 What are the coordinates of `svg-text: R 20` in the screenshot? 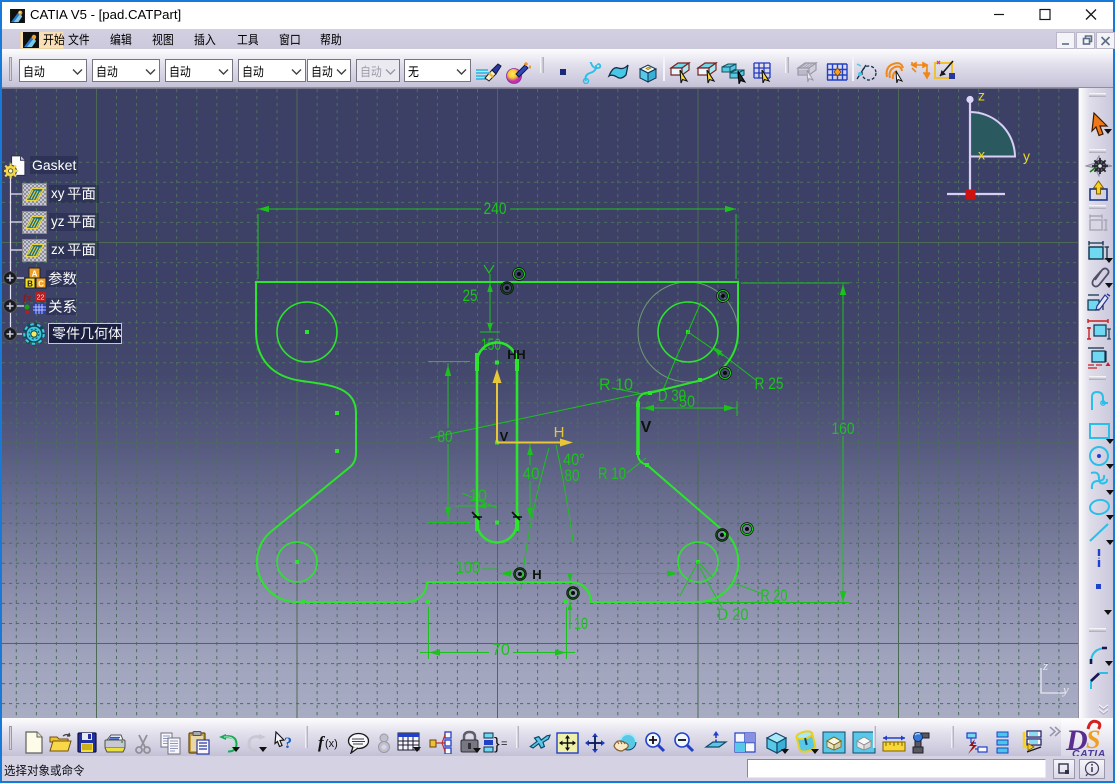 It's located at (774, 596).